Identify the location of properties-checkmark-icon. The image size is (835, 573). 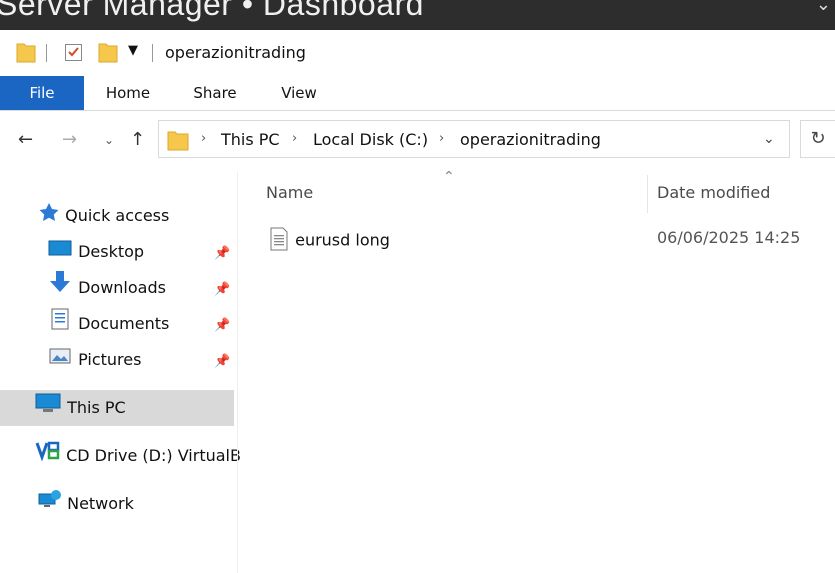
(74, 54).